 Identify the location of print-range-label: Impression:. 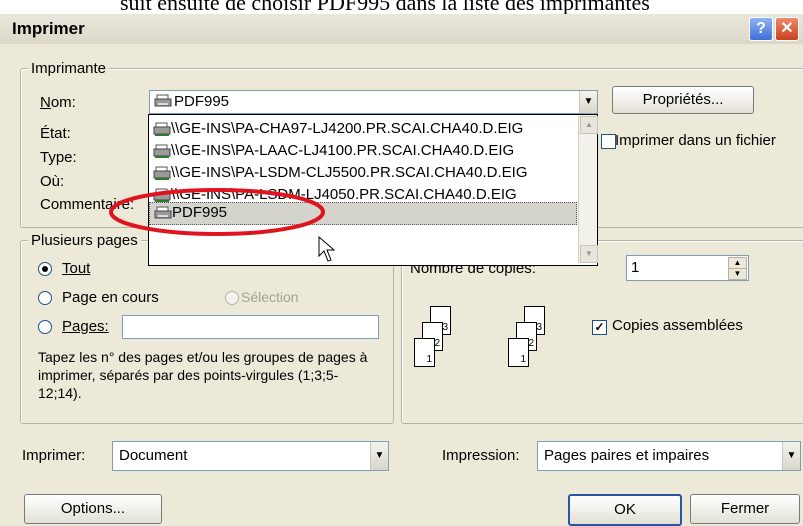
(481, 455).